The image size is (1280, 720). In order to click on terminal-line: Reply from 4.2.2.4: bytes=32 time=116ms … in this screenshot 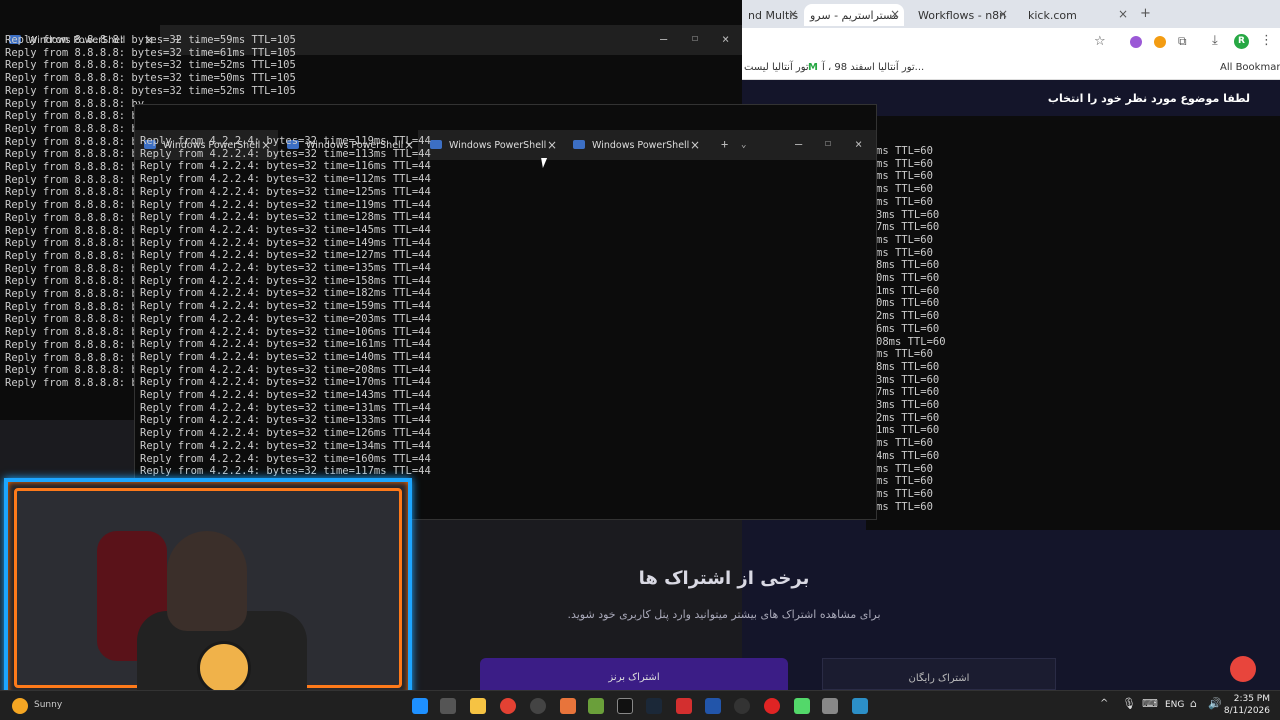, I will do `click(285, 166)`.